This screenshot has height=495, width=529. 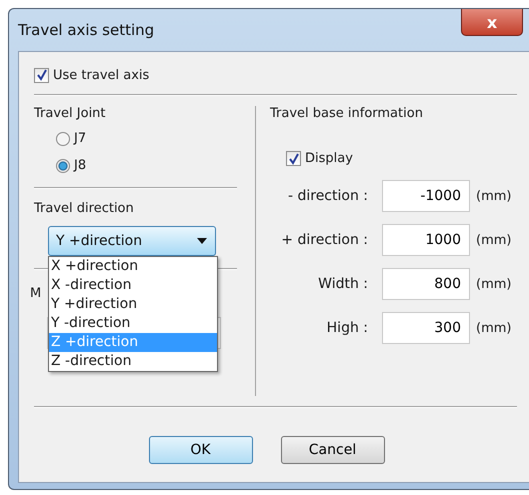 What do you see at coordinates (426, 328) in the screenshot?
I see `input-field: 300` at bounding box center [426, 328].